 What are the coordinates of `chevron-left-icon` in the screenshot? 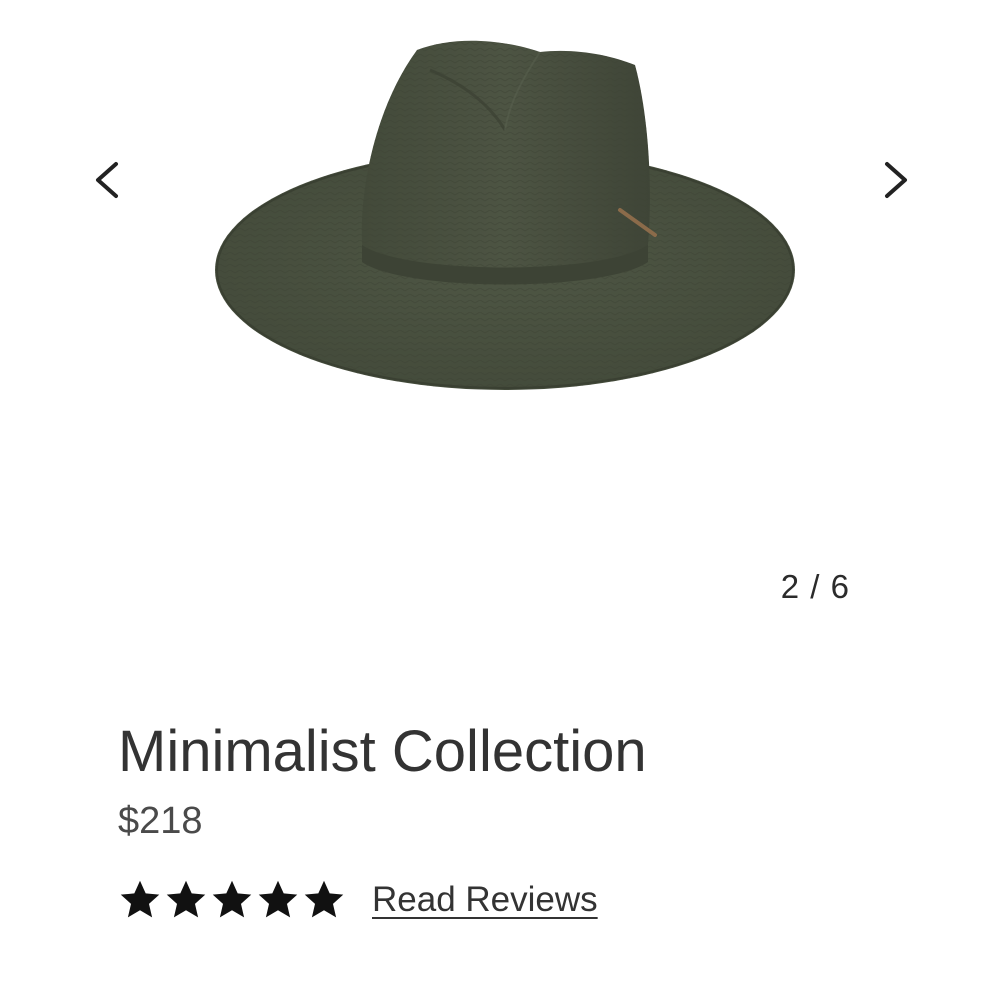 It's located at (107, 180).